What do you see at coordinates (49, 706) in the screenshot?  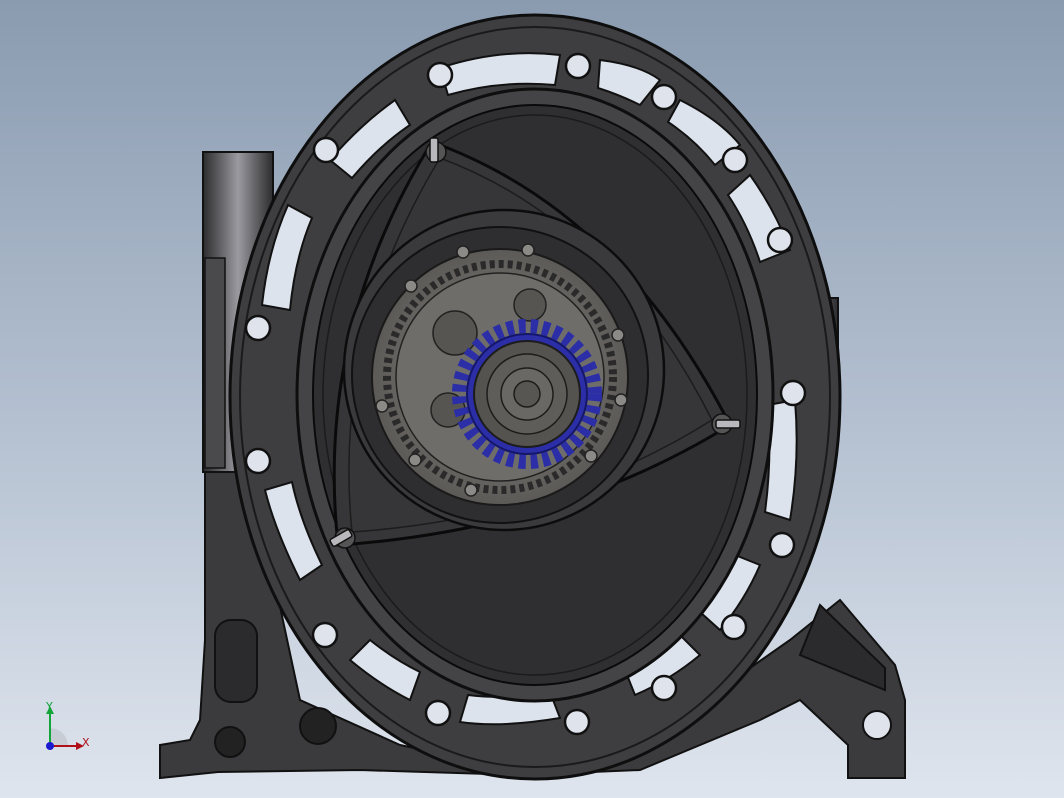 I see `triad-y-label: Y` at bounding box center [49, 706].